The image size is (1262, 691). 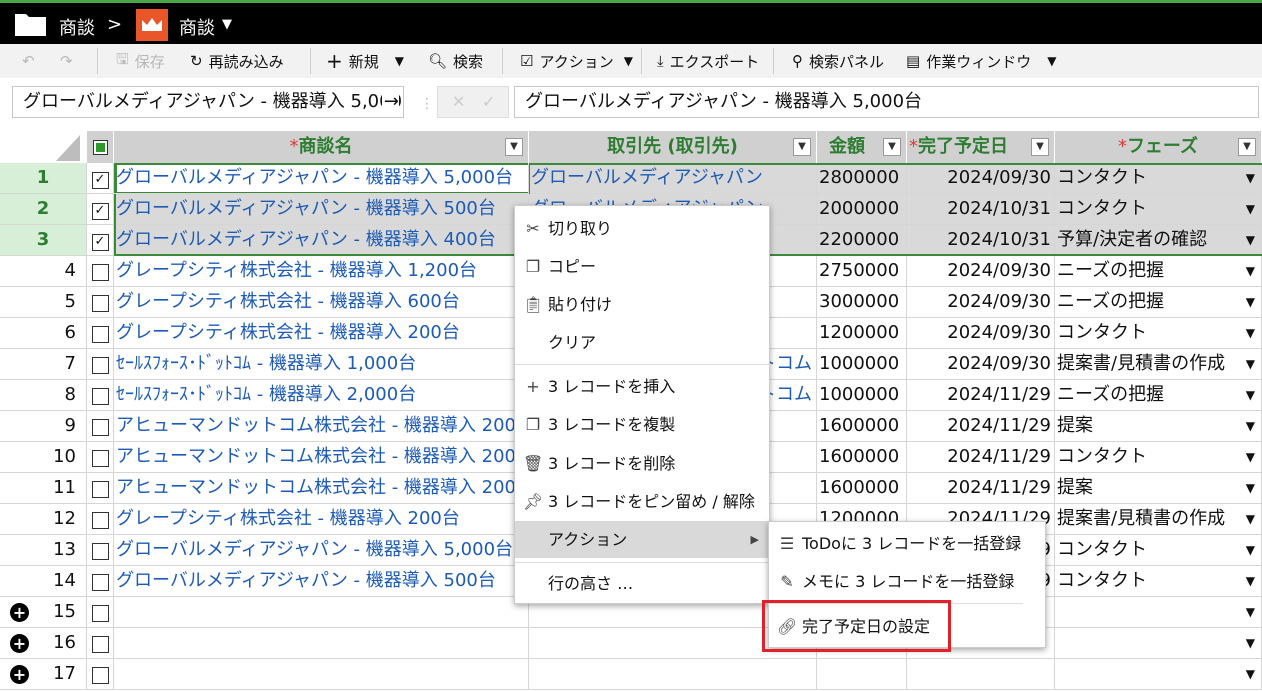 I want to click on corner-cell, so click(x=43, y=147).